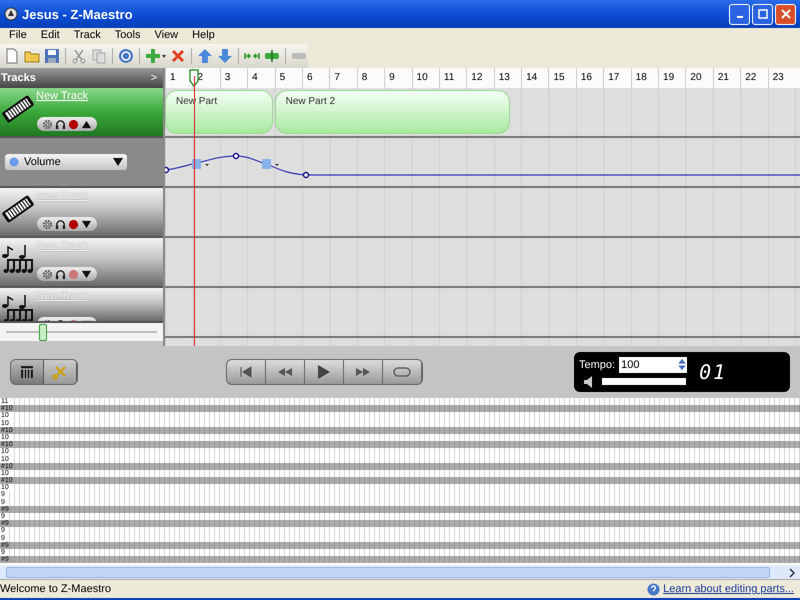  I want to click on bar-number: 13, so click(508, 78).